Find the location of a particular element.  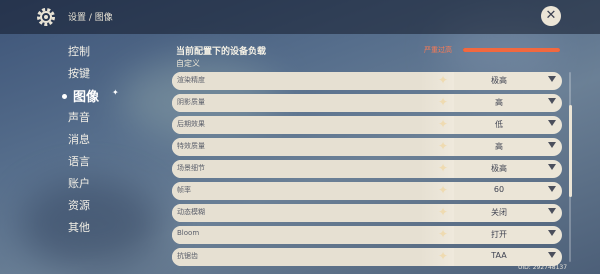

scrollbar-thumb is located at coordinates (570, 151).